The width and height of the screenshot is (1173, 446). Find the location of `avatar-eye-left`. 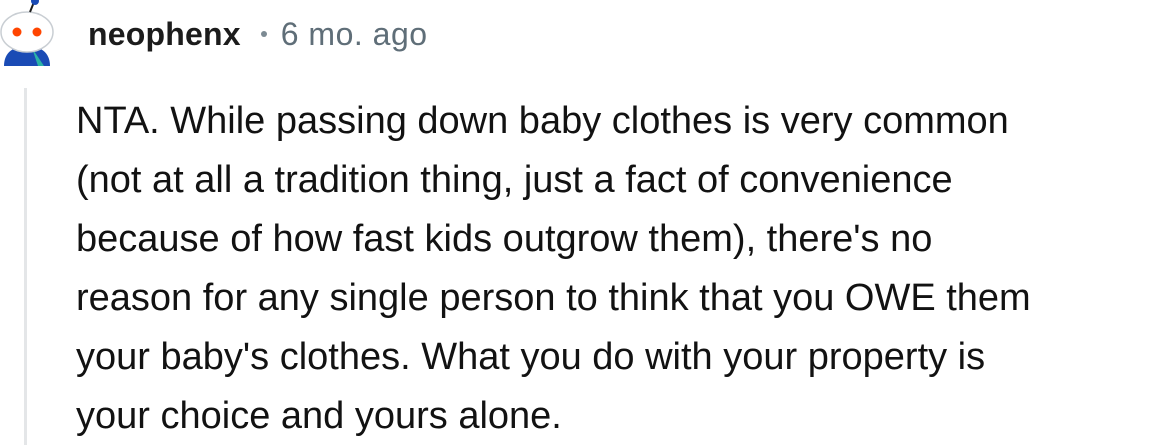

avatar-eye-left is located at coordinates (17, 32).